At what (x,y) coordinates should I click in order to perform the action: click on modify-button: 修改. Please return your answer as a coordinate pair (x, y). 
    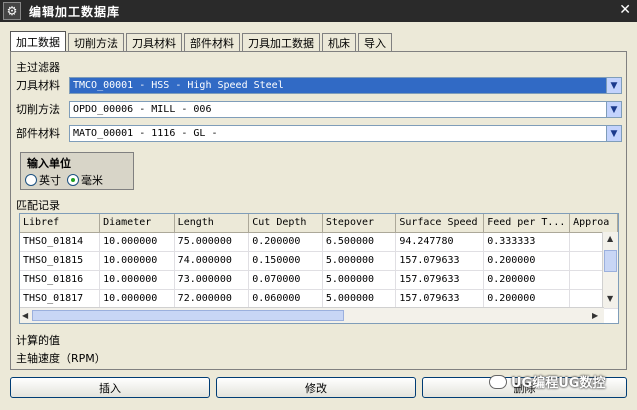
    Looking at the image, I should click on (316, 387).